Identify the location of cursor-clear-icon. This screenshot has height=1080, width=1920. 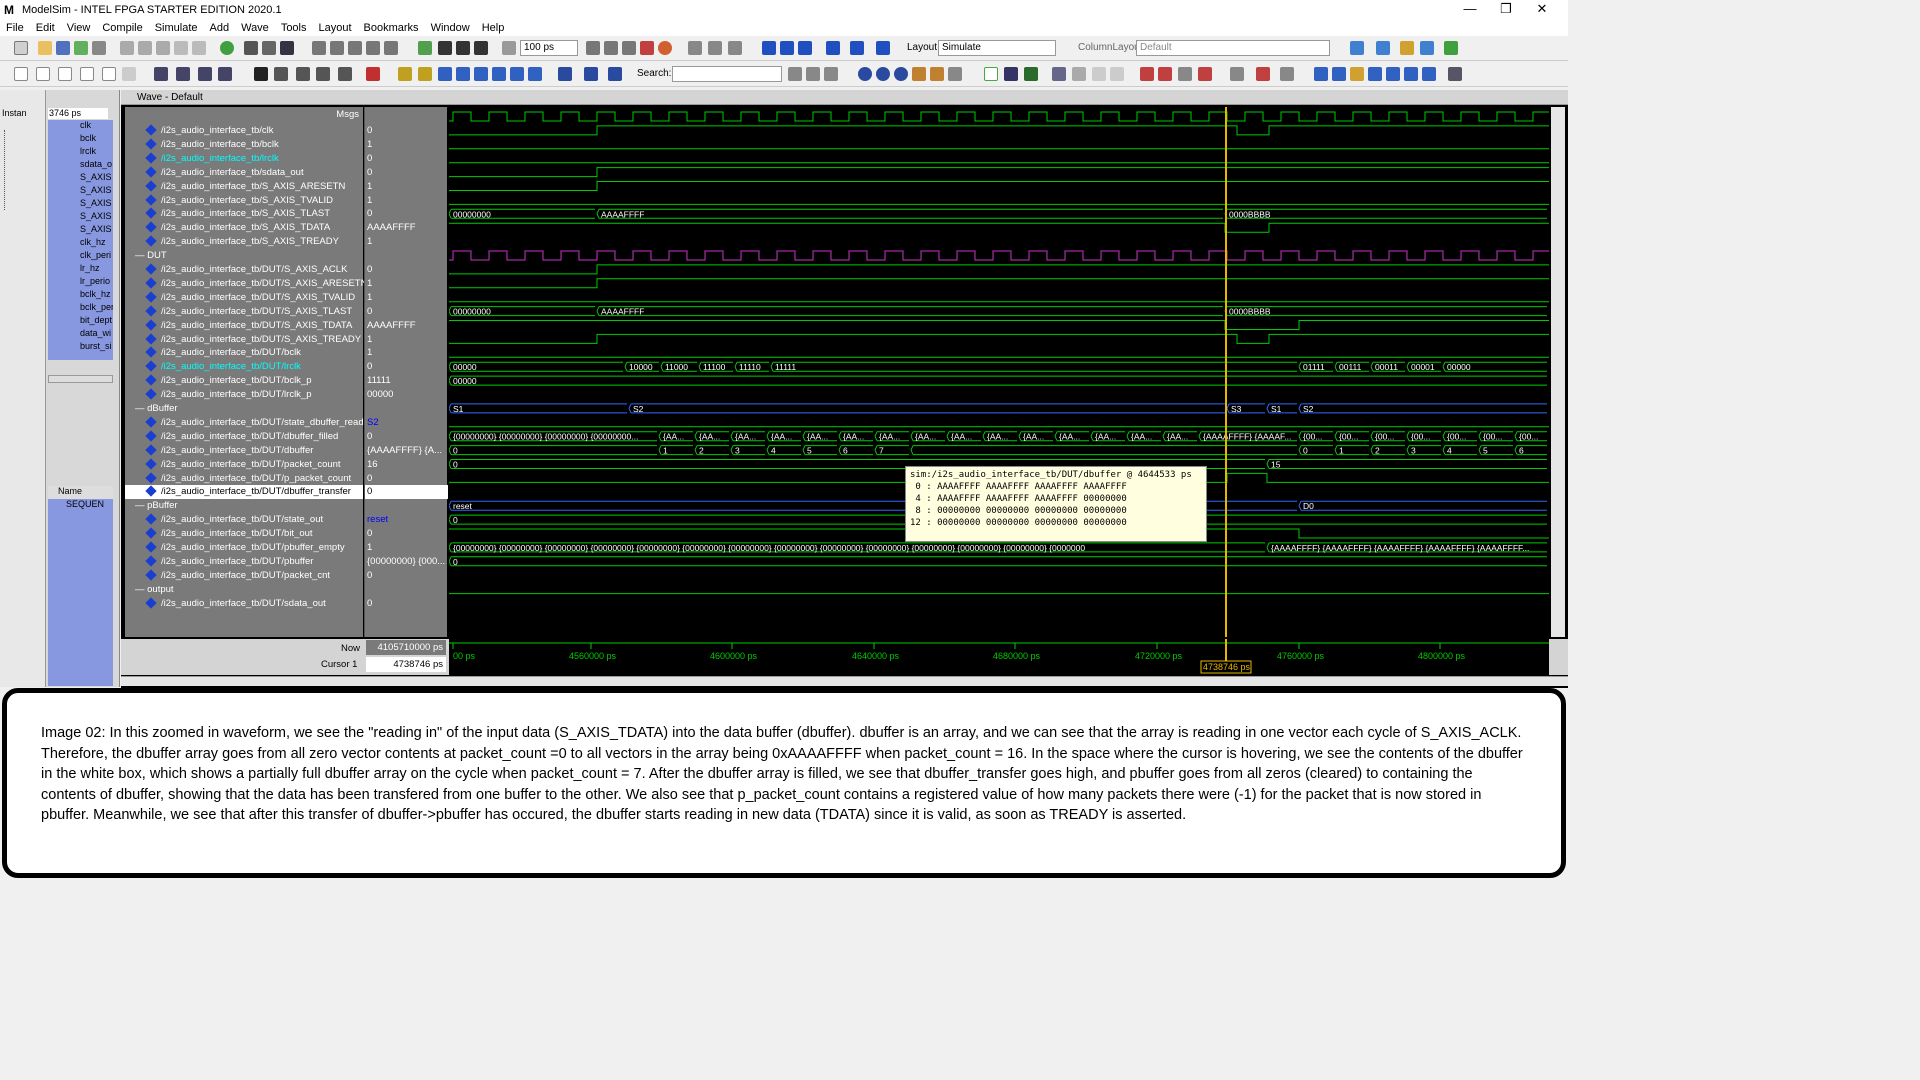
(1205, 74).